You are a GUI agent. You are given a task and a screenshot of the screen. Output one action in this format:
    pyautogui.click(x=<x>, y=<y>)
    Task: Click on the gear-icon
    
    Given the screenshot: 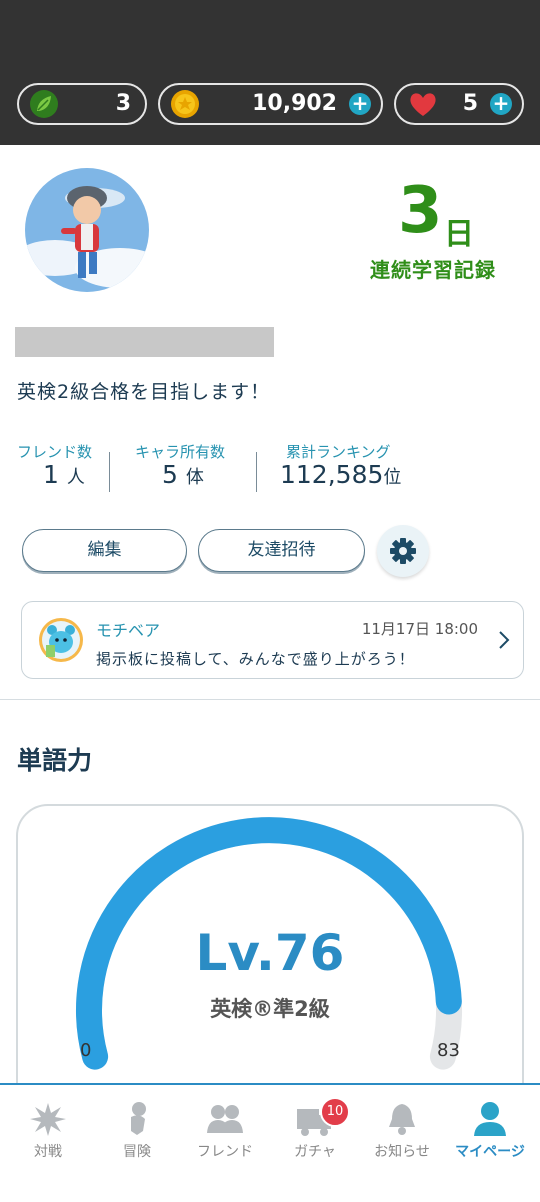 What is the action you would take?
    pyautogui.click(x=403, y=551)
    